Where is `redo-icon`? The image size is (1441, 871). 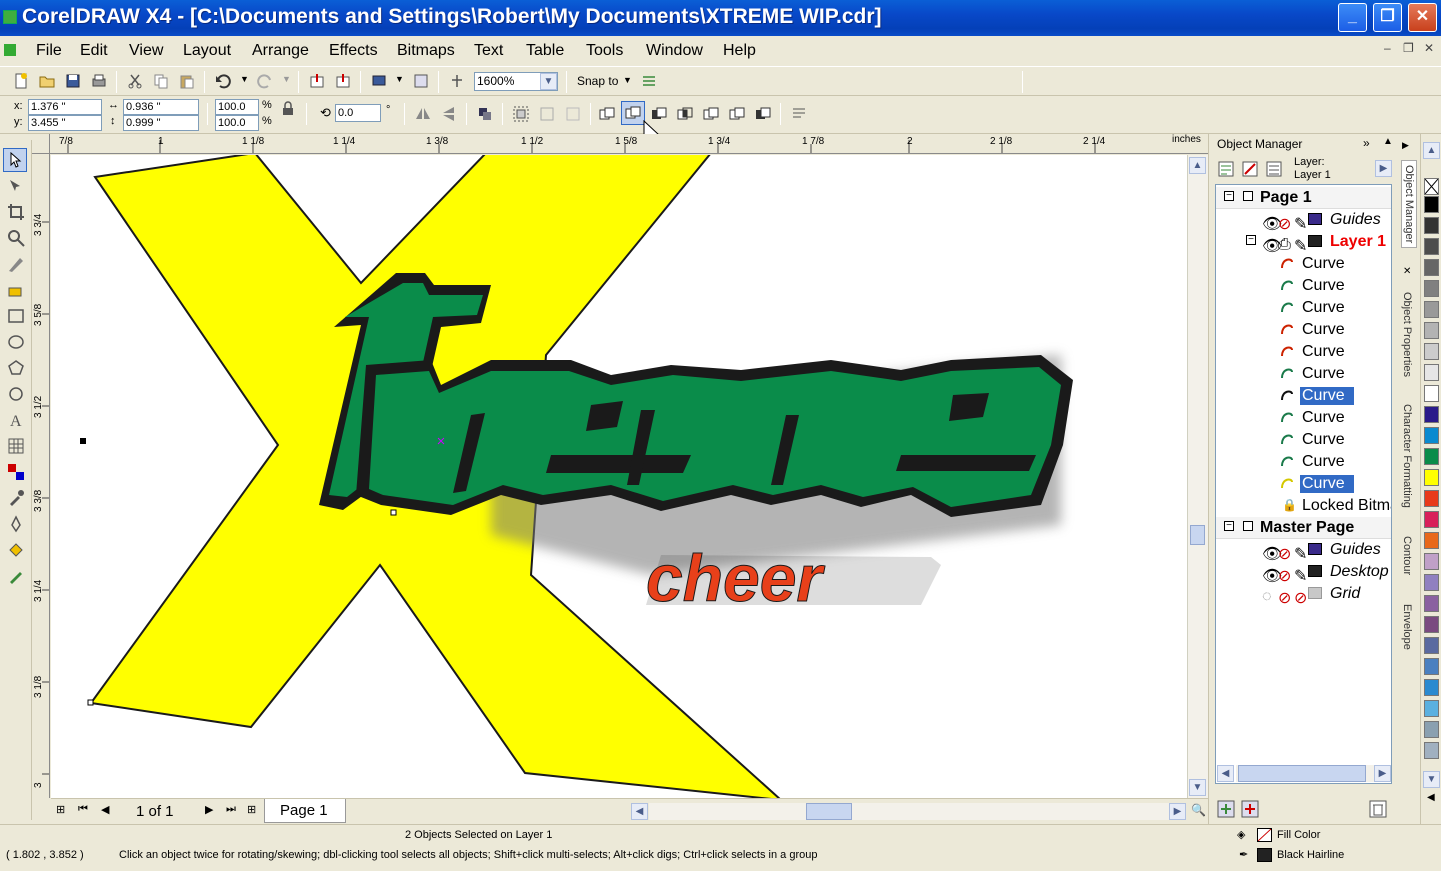
redo-icon is located at coordinates (265, 81).